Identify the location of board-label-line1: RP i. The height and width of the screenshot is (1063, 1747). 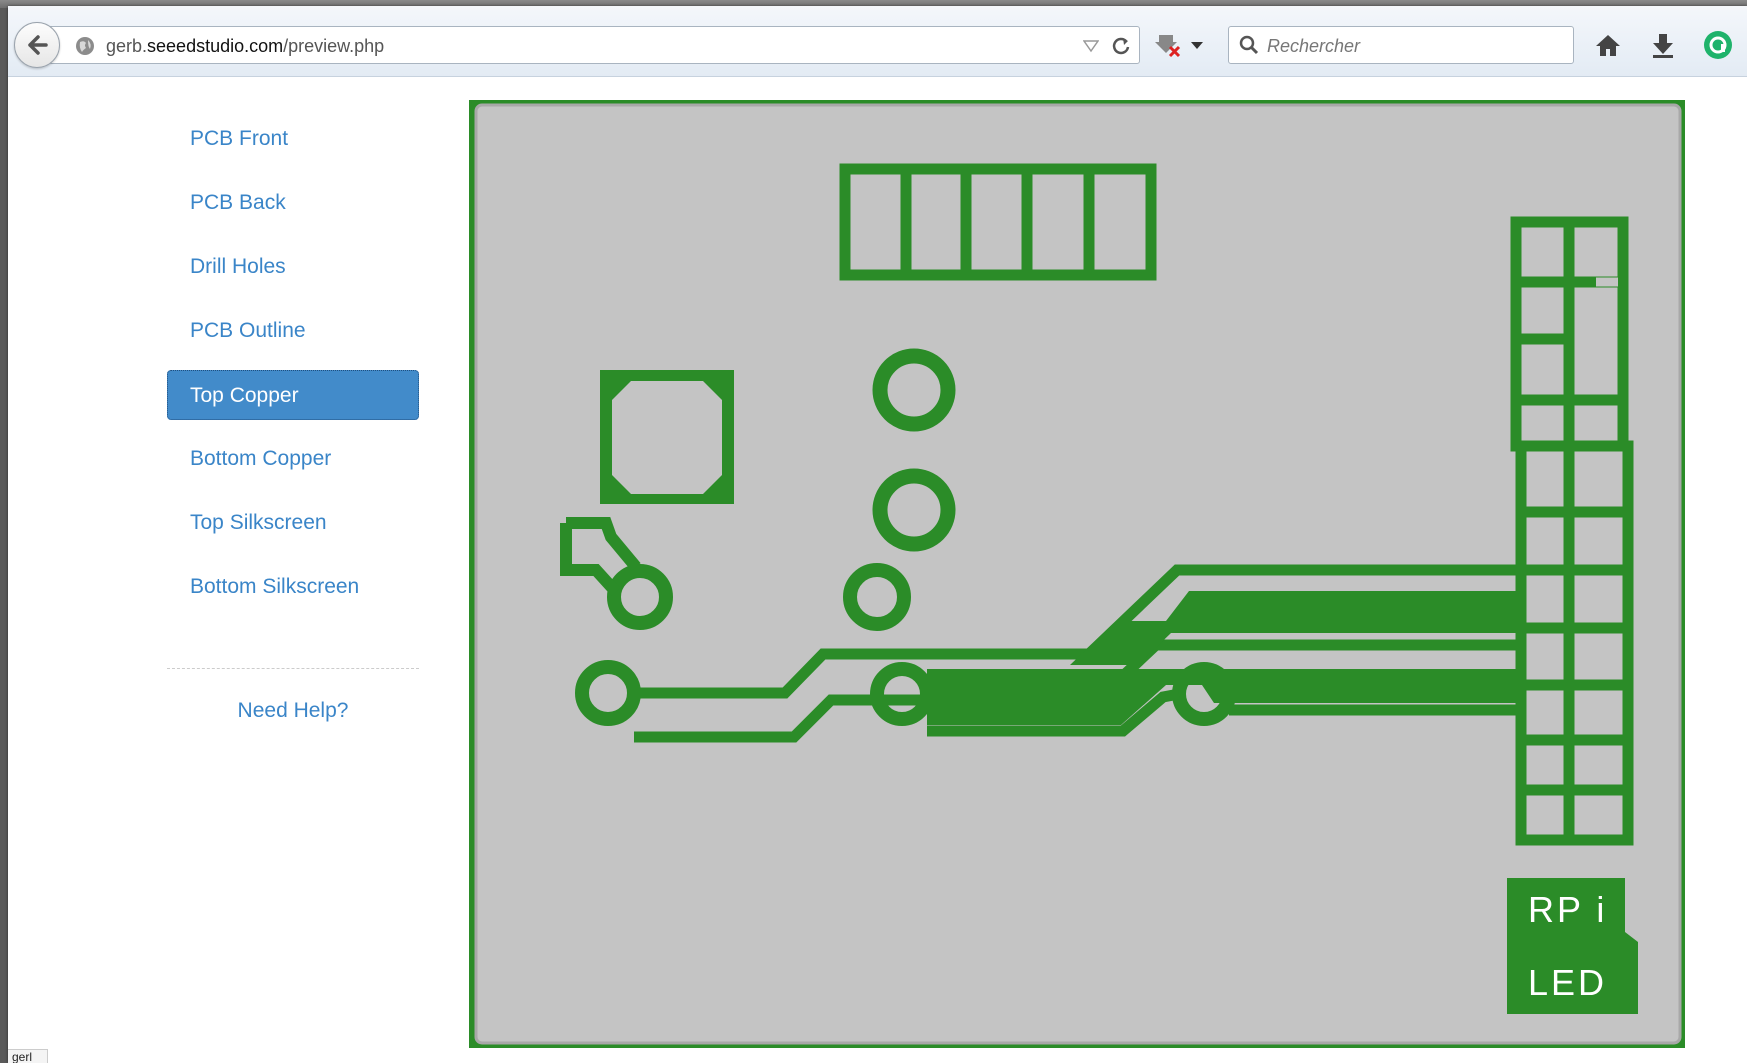
(1567, 909).